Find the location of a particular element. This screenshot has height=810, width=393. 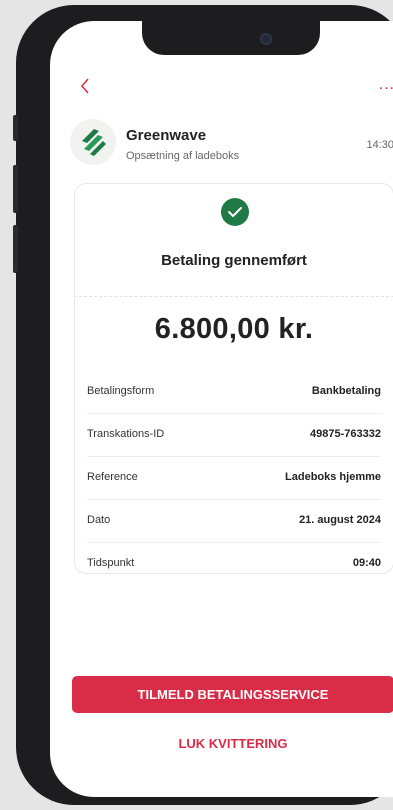

company-subtitle: Opsætning af ladeboks is located at coordinates (183, 156).